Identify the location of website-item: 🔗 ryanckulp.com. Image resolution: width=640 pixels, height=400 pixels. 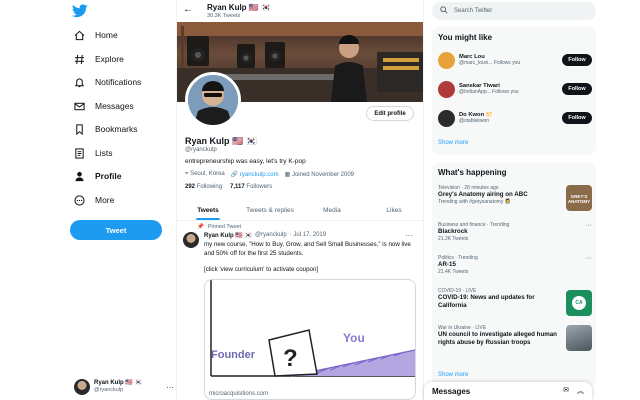
(255, 174).